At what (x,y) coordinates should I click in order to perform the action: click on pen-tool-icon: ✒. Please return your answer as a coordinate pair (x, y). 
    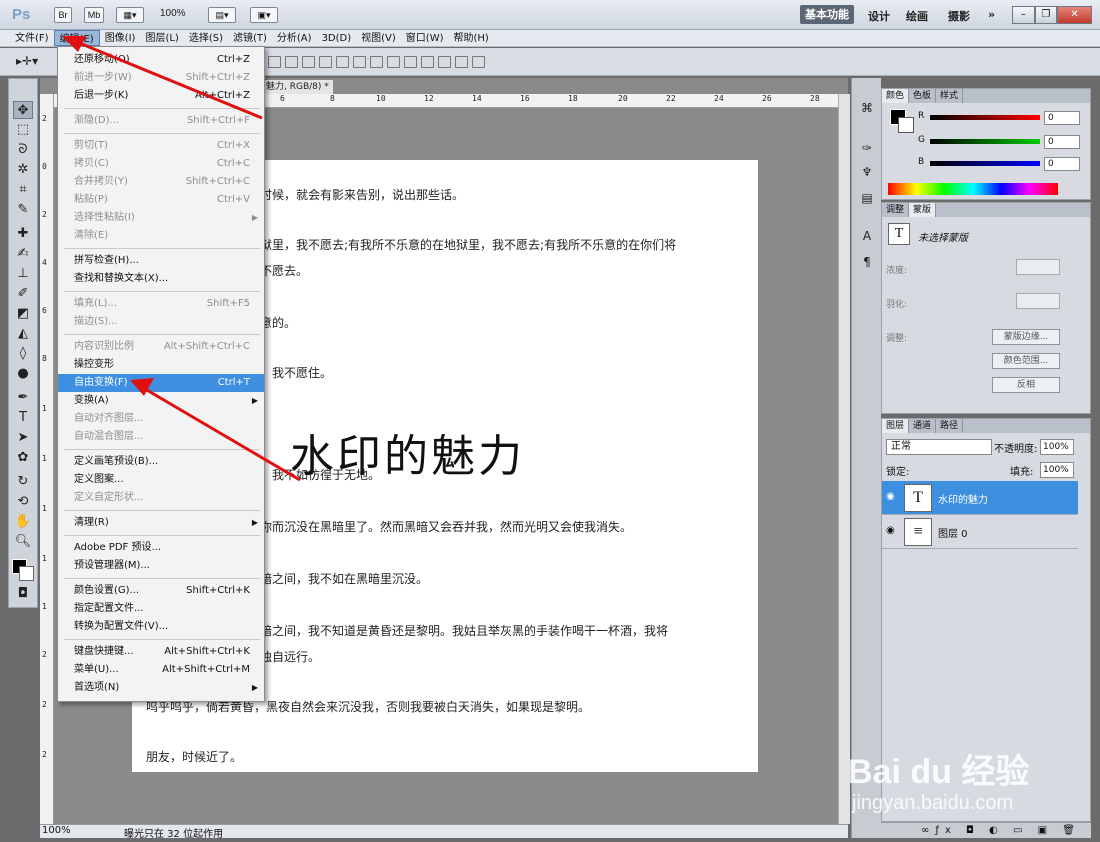
    Looking at the image, I should click on (23, 398).